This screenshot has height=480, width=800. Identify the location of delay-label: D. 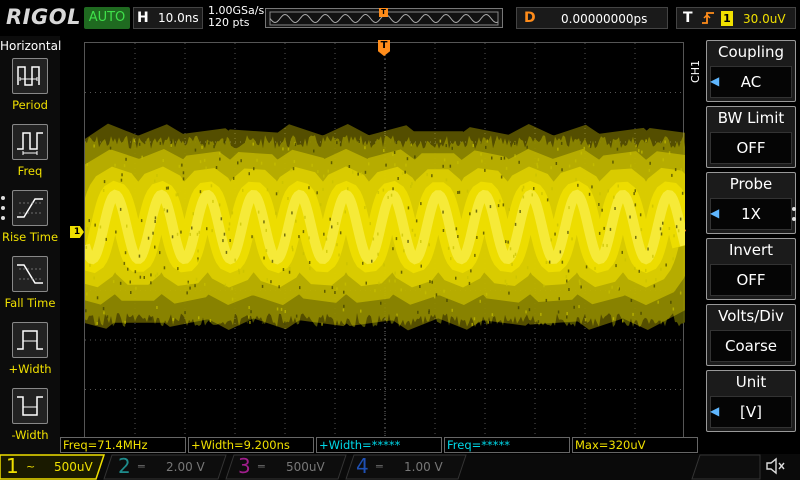
(530, 18).